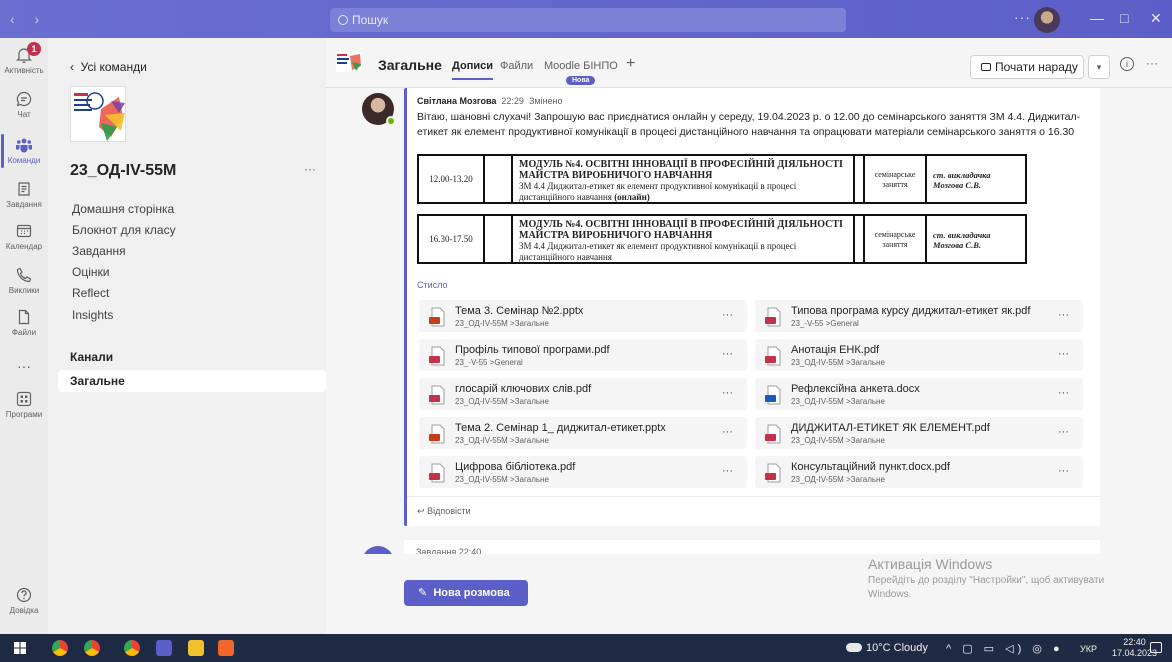 Image resolution: width=1172 pixels, height=662 pixels. I want to click on info-icon: i, so click(1127, 64).